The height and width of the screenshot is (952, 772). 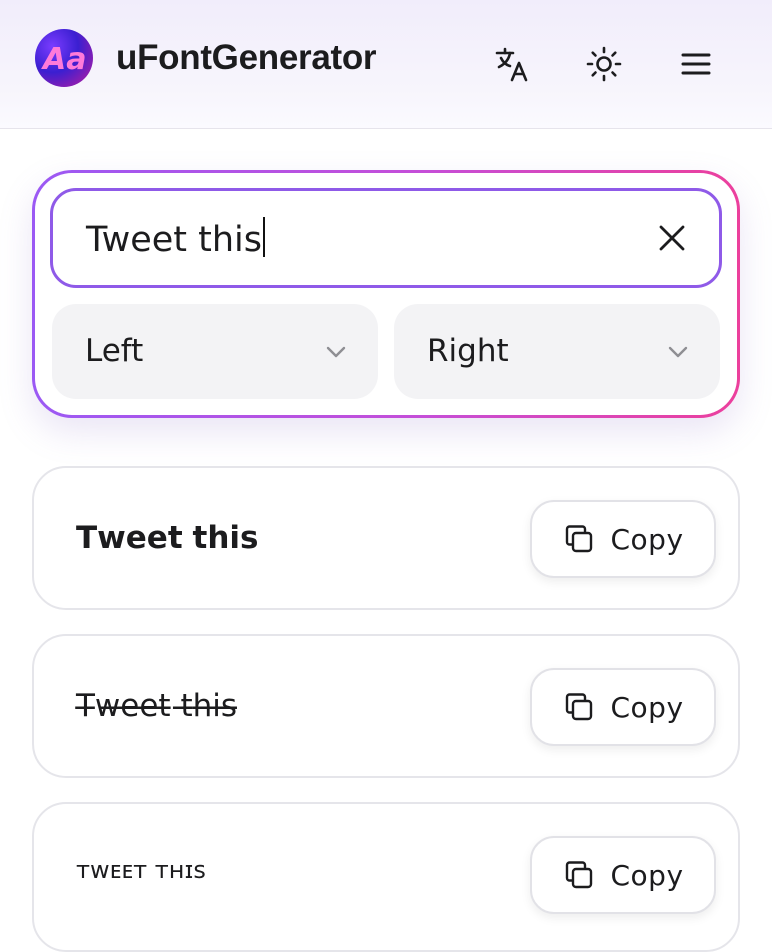 What do you see at coordinates (386, 64) in the screenshot?
I see `app-header: Aa uFontGenerator` at bounding box center [386, 64].